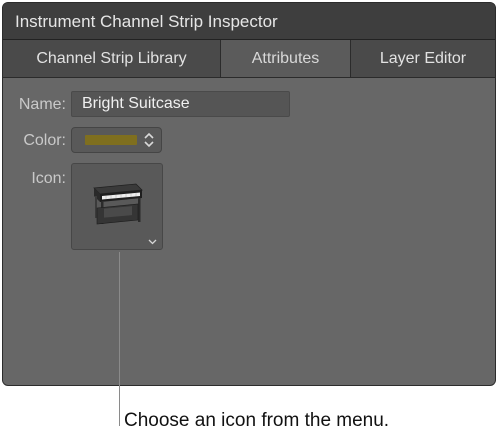 Image resolution: width=498 pixels, height=440 pixels. What do you see at coordinates (180, 104) in the screenshot?
I see `name-field: Bright Suitcase` at bounding box center [180, 104].